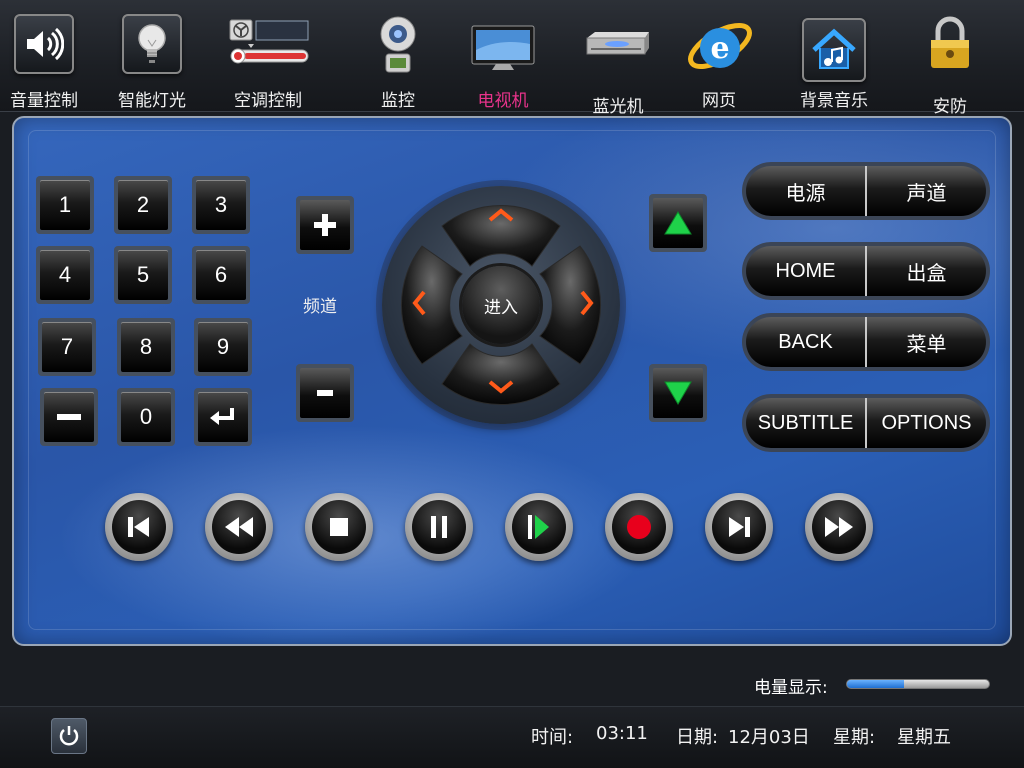  I want to click on volume-down-button, so click(678, 393).